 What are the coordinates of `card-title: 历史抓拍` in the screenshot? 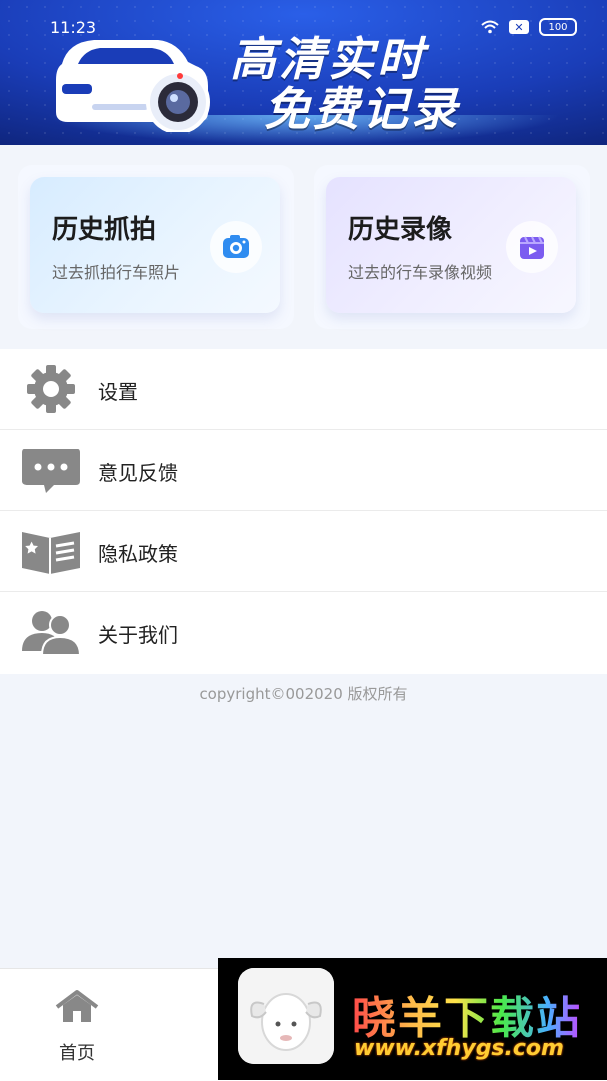 It's located at (104, 230).